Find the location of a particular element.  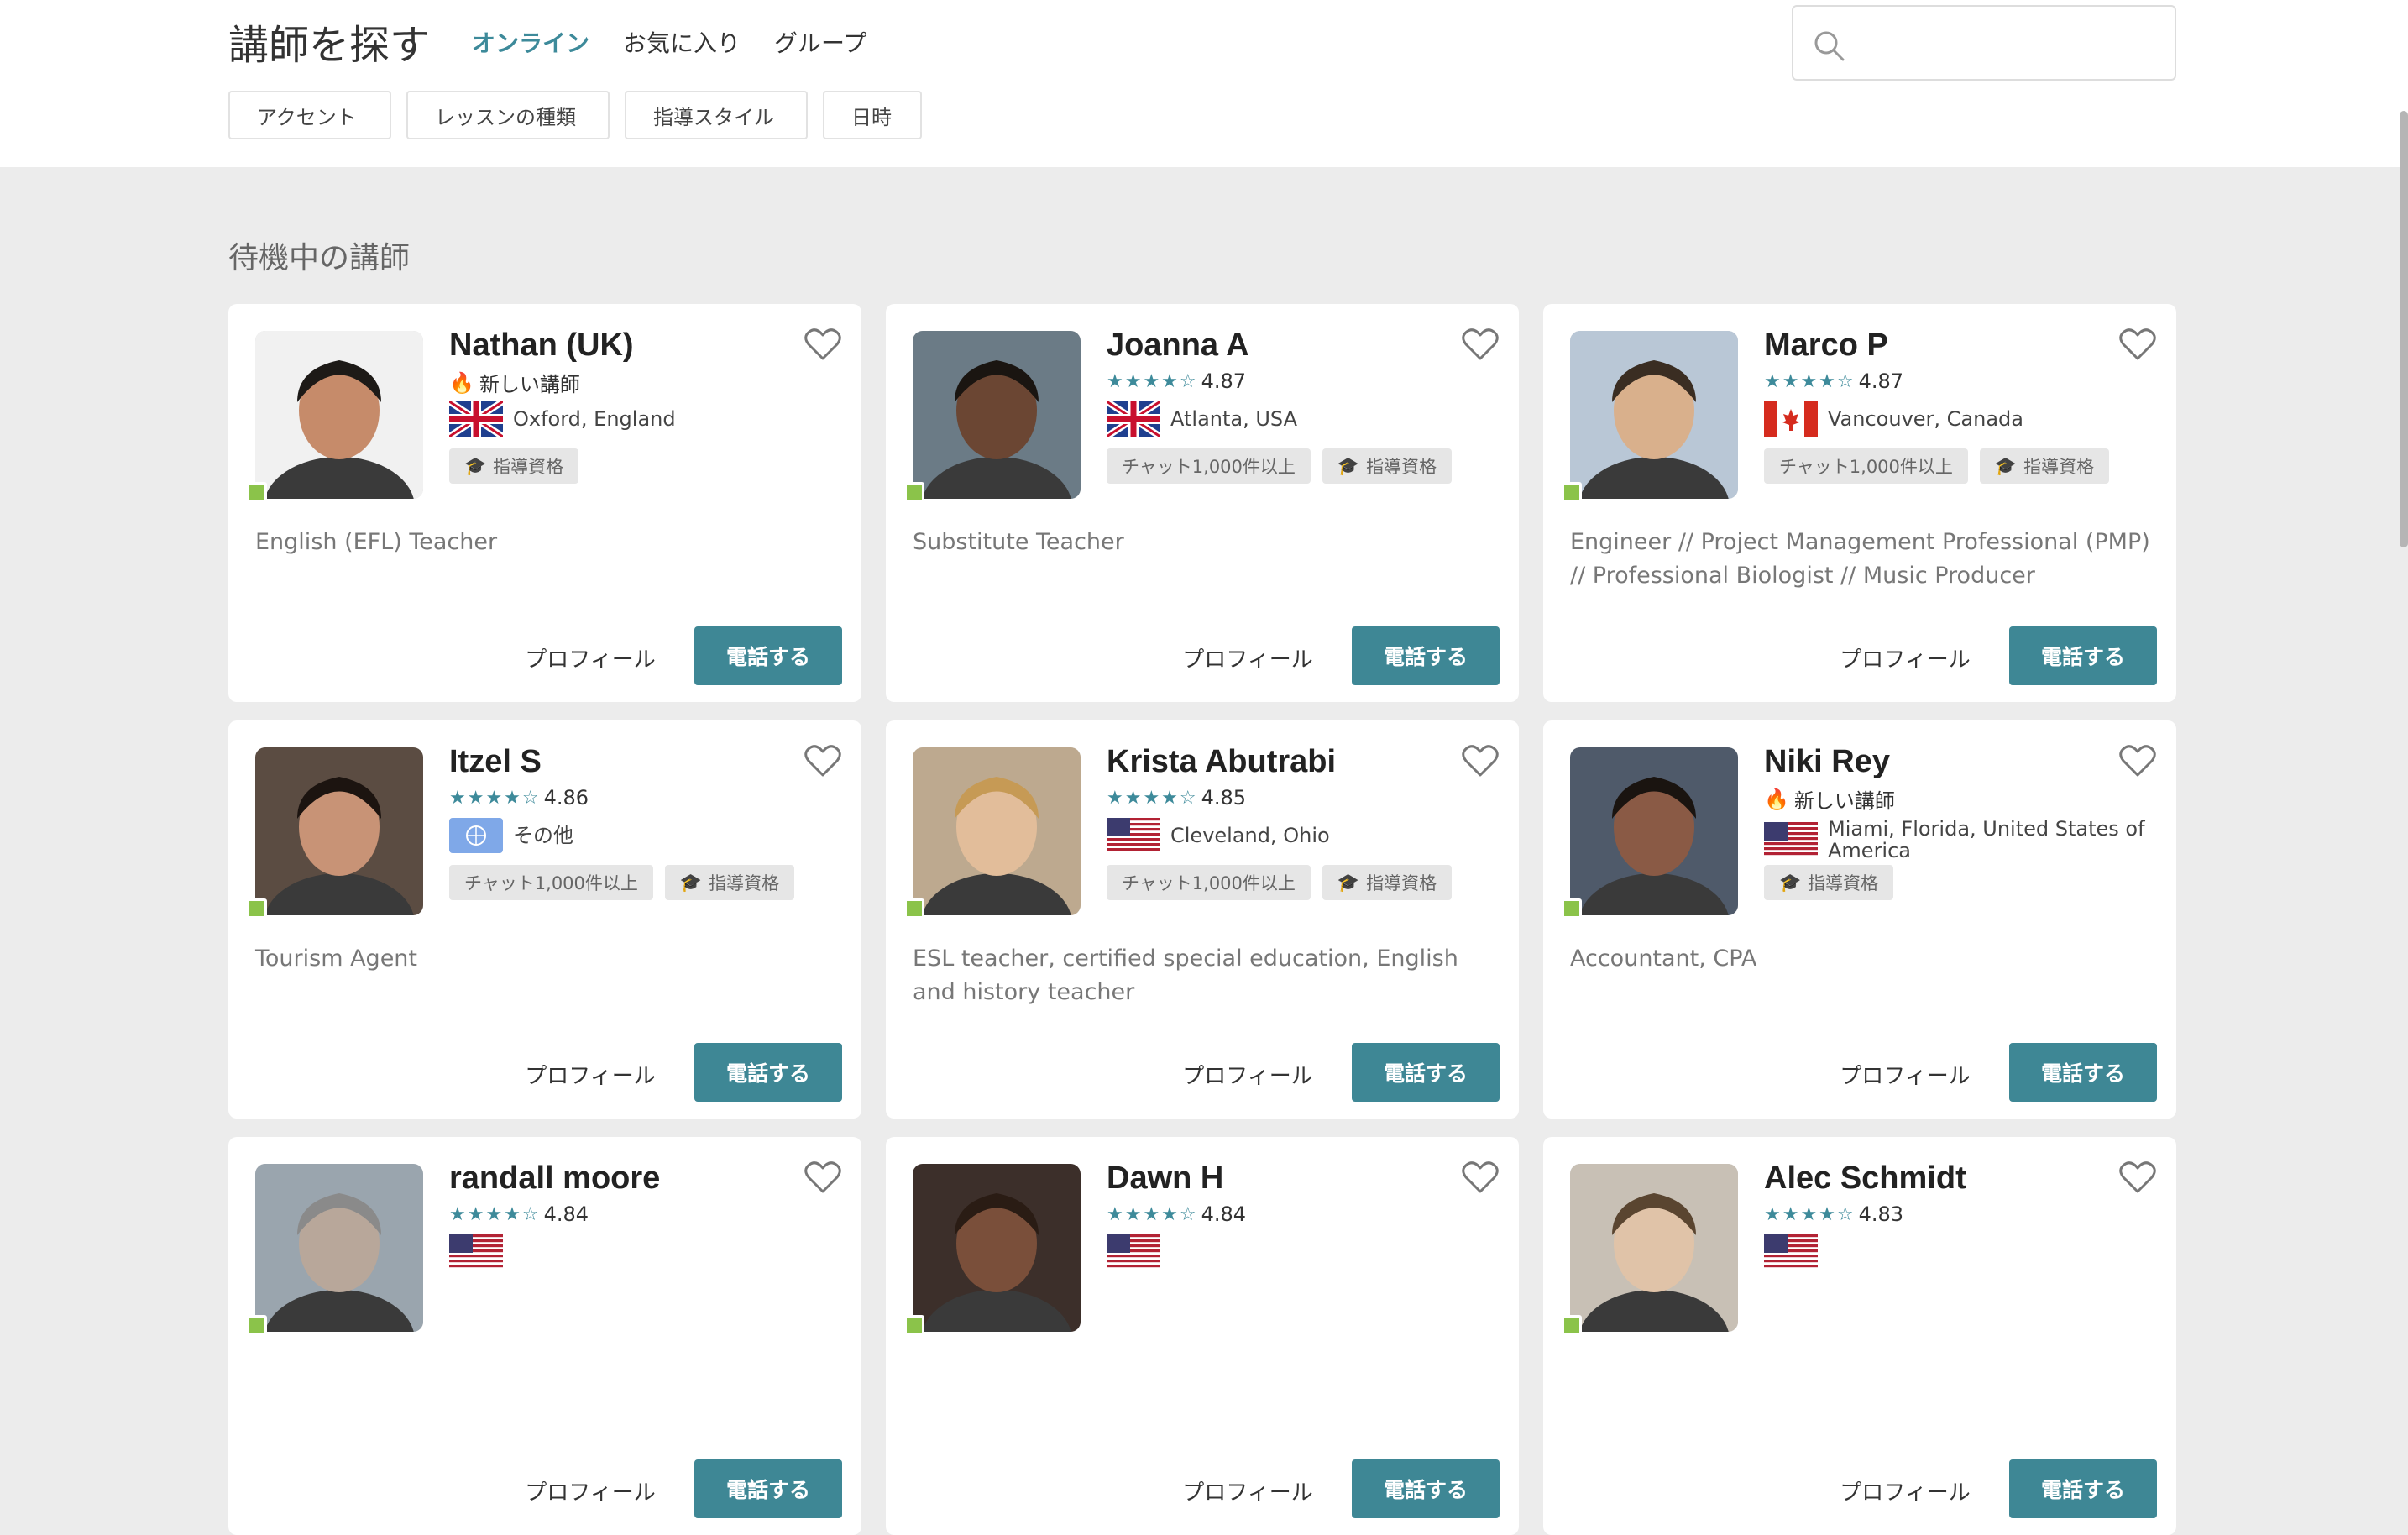

tutor-name: Niki Rey is located at coordinates (1827, 762).